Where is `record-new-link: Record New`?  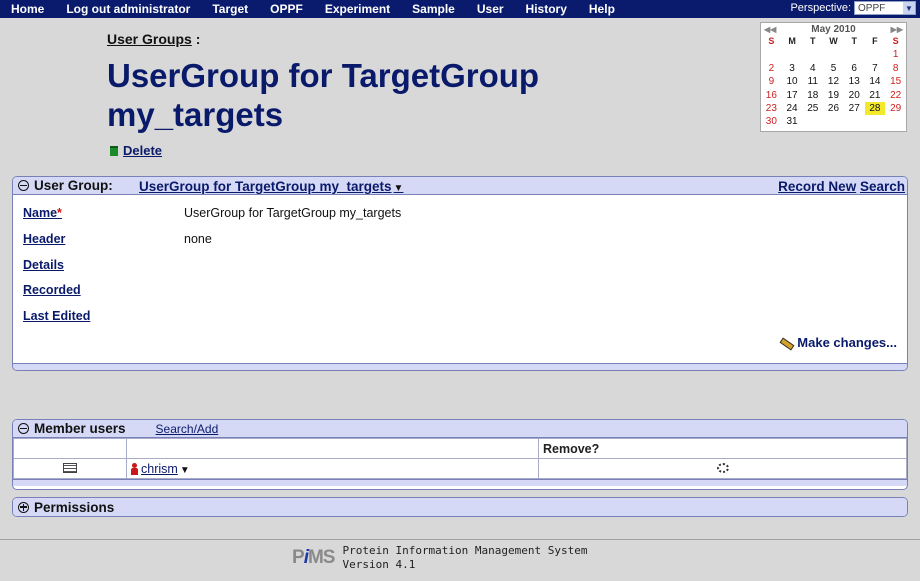
record-new-link: Record New is located at coordinates (817, 186).